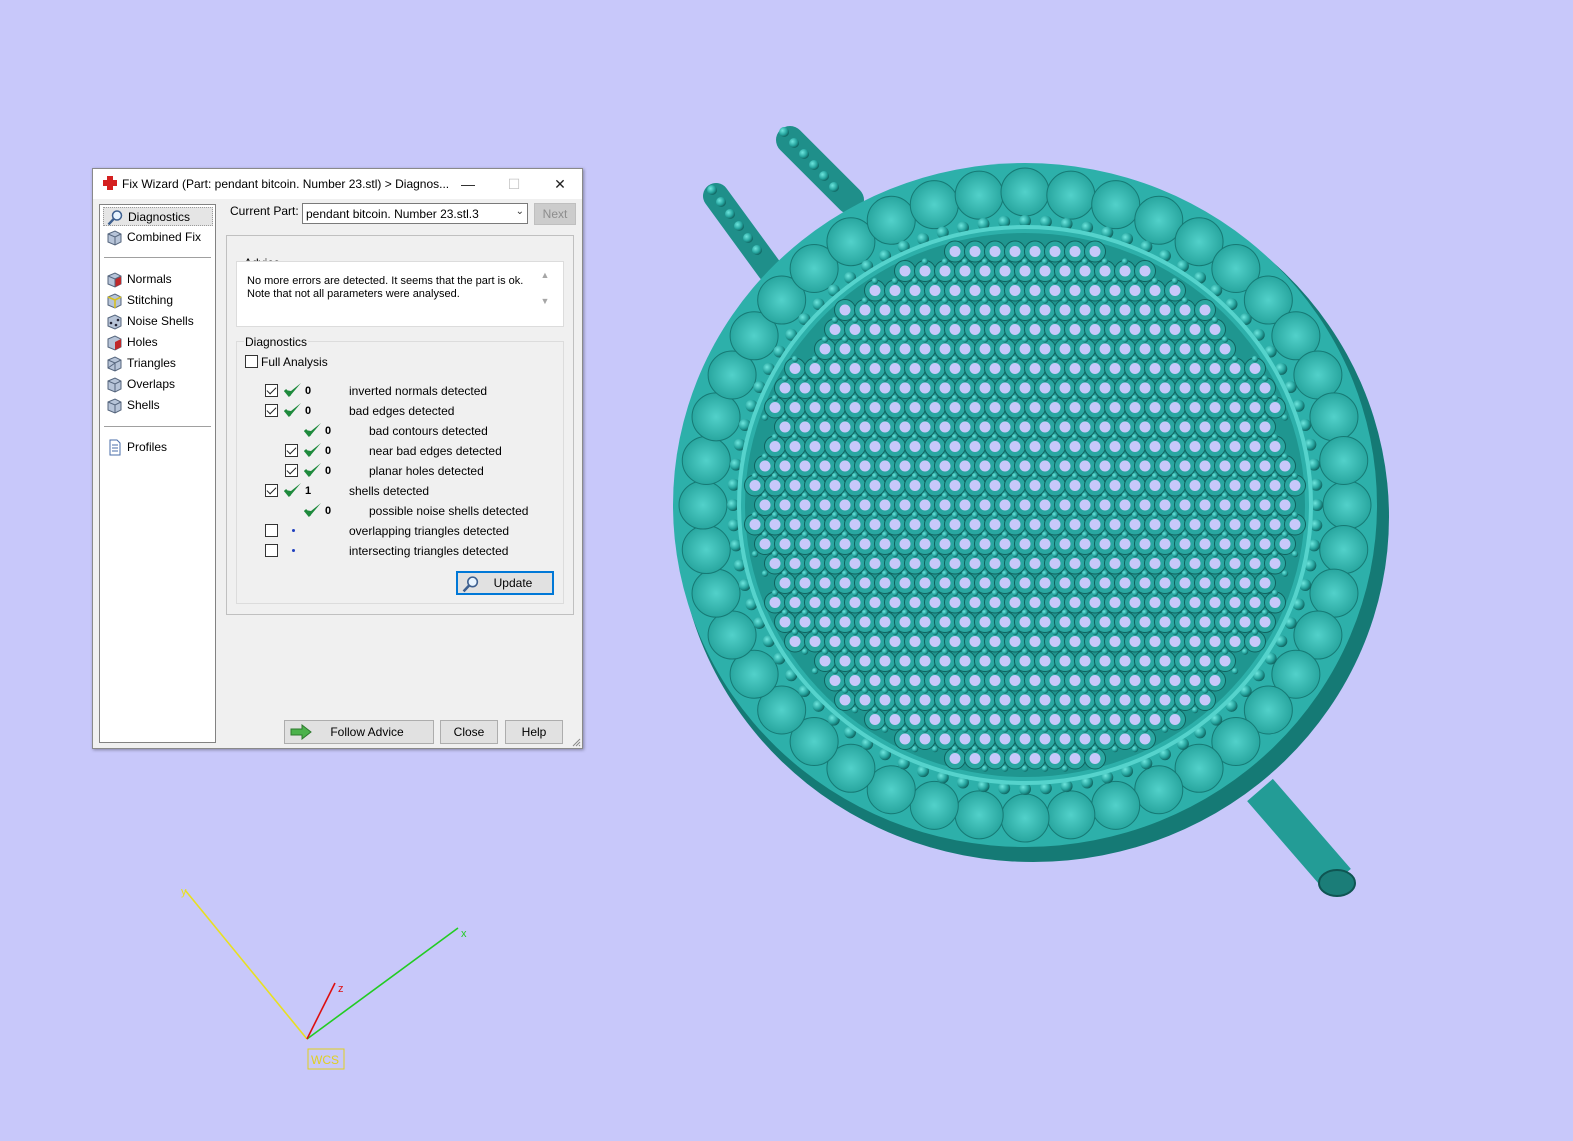 The width and height of the screenshot is (1573, 1141). I want to click on close-window-button: ✕, so click(560, 184).